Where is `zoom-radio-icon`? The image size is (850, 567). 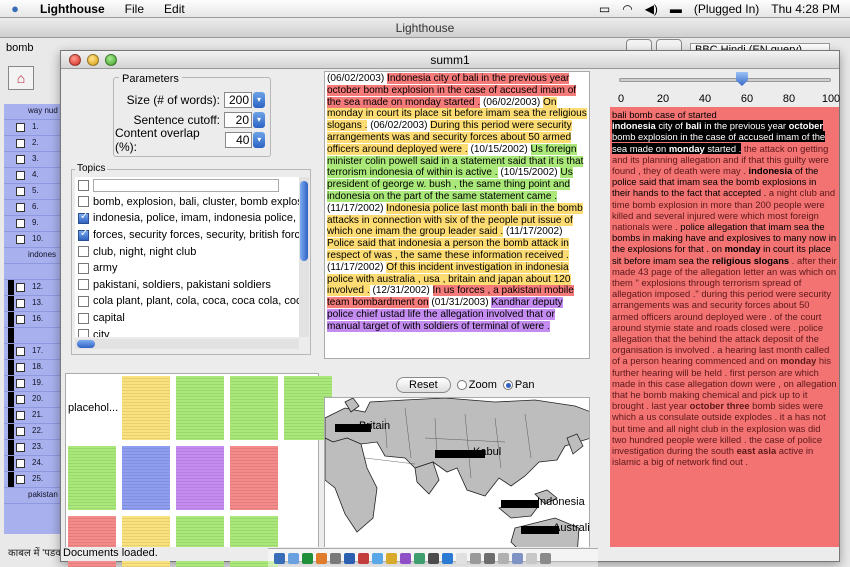 zoom-radio-icon is located at coordinates (461, 385).